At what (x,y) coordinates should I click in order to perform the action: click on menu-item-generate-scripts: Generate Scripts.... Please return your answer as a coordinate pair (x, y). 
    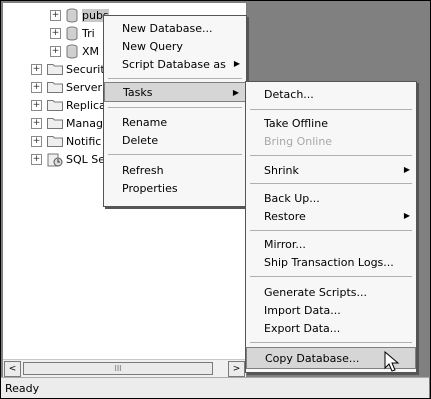
    Looking at the image, I should click on (331, 292).